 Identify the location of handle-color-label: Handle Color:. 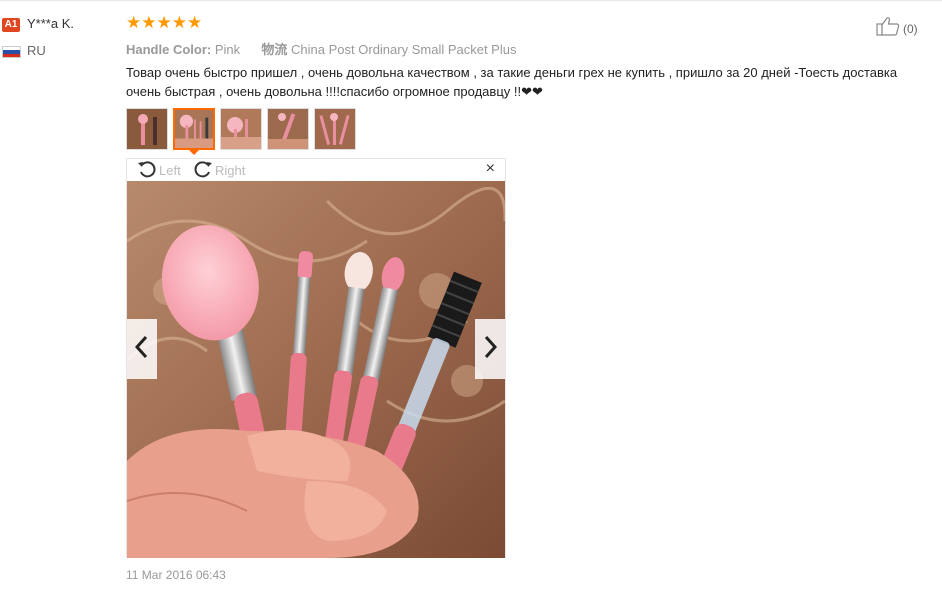
(169, 49).